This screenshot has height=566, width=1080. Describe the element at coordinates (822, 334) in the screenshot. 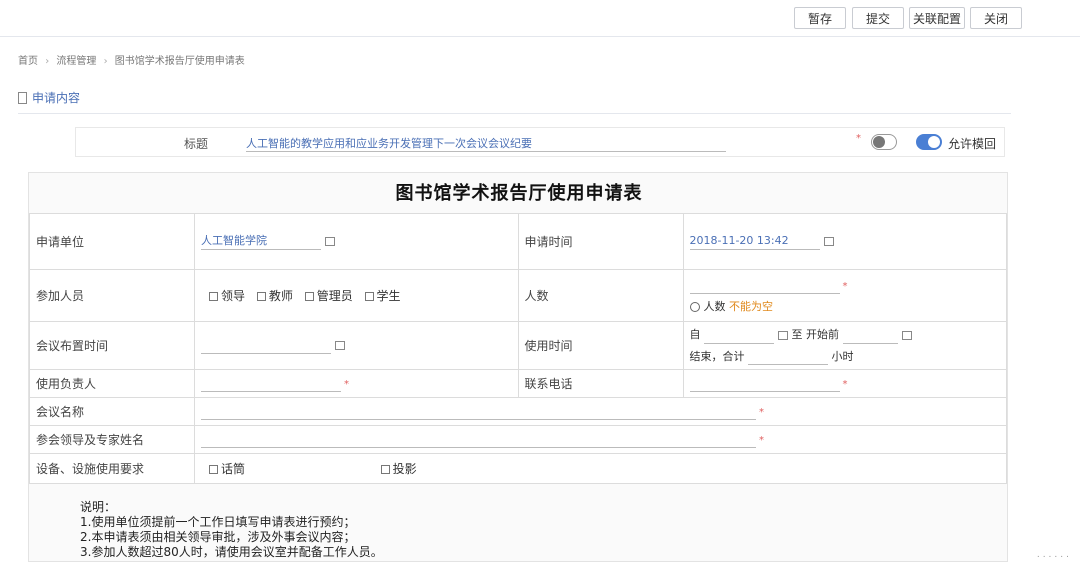

I see `start-label: 开始前` at that location.